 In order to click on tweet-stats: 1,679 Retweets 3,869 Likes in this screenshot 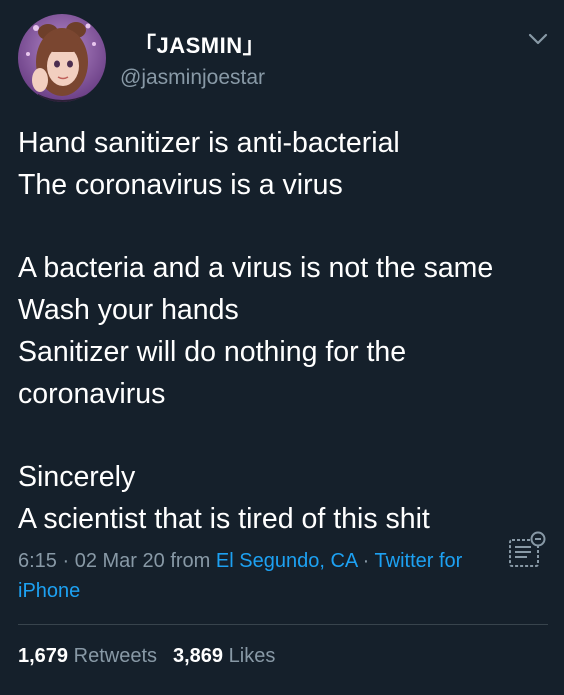, I will do `click(146, 656)`.